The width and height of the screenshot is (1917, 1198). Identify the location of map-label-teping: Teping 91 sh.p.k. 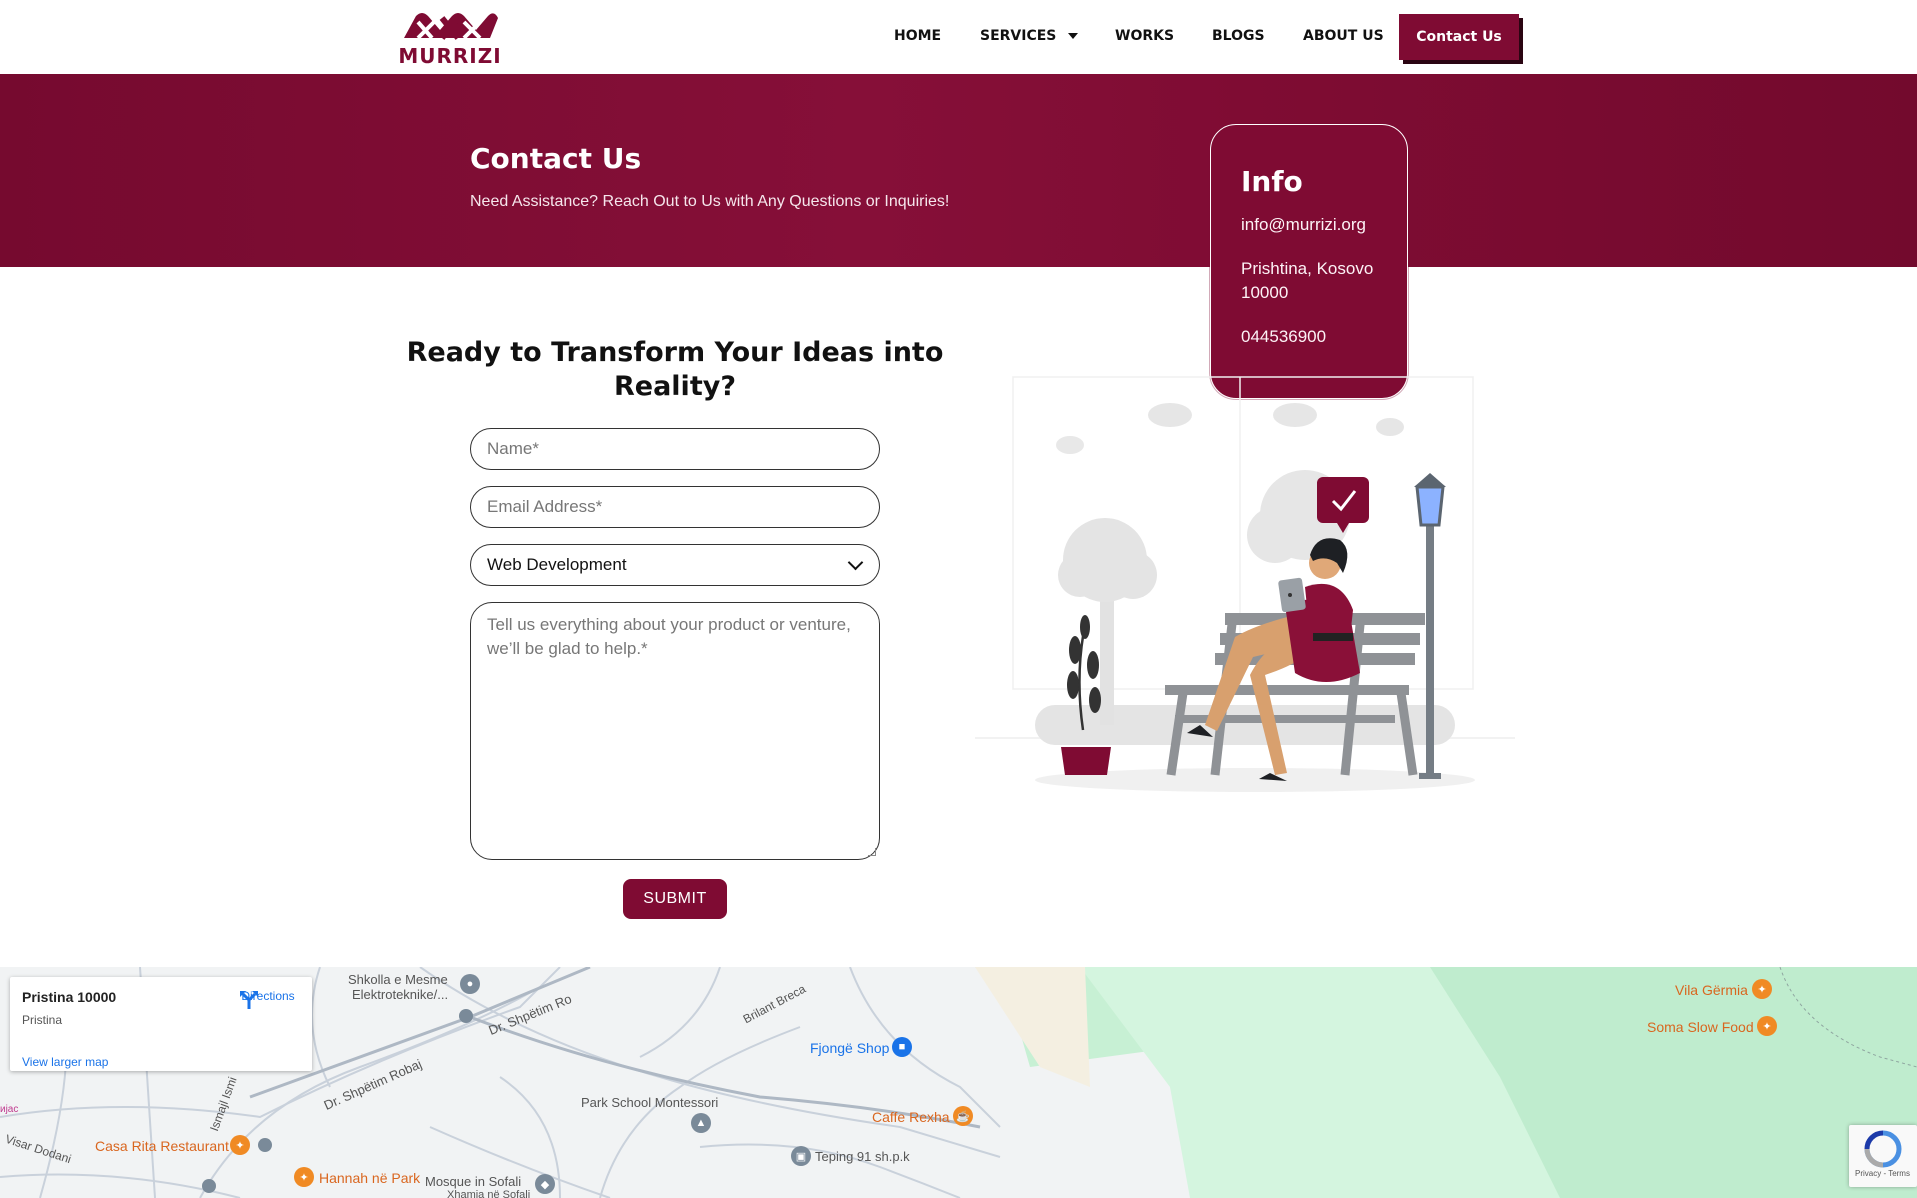
(862, 1156).